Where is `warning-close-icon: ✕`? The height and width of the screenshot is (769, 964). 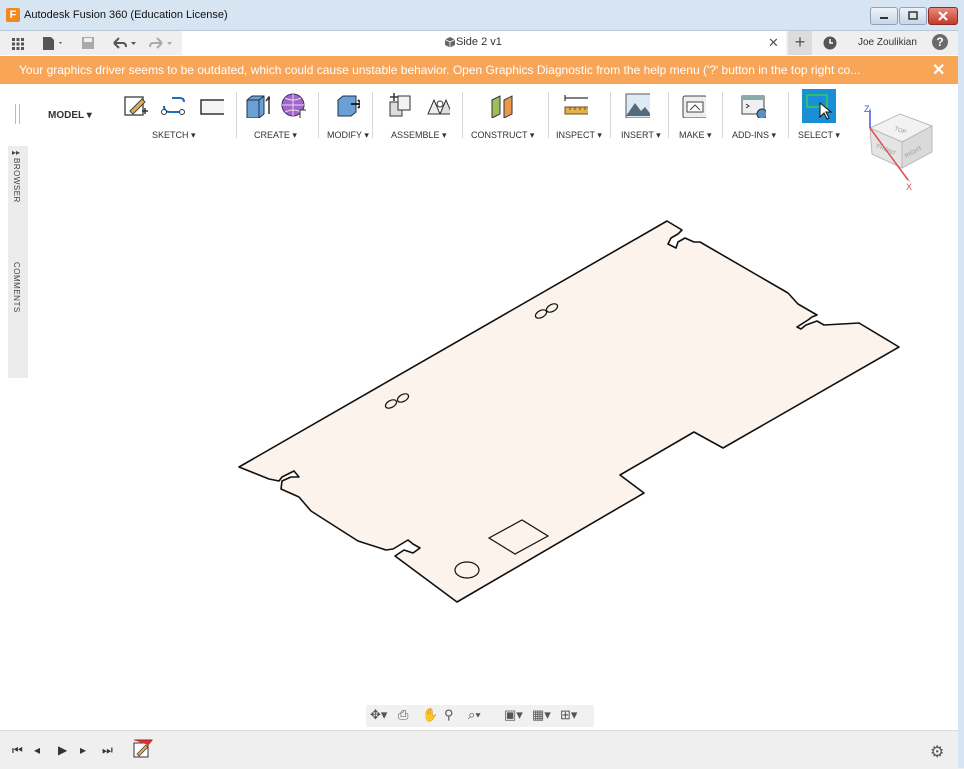
warning-close-icon: ✕ is located at coordinates (938, 70).